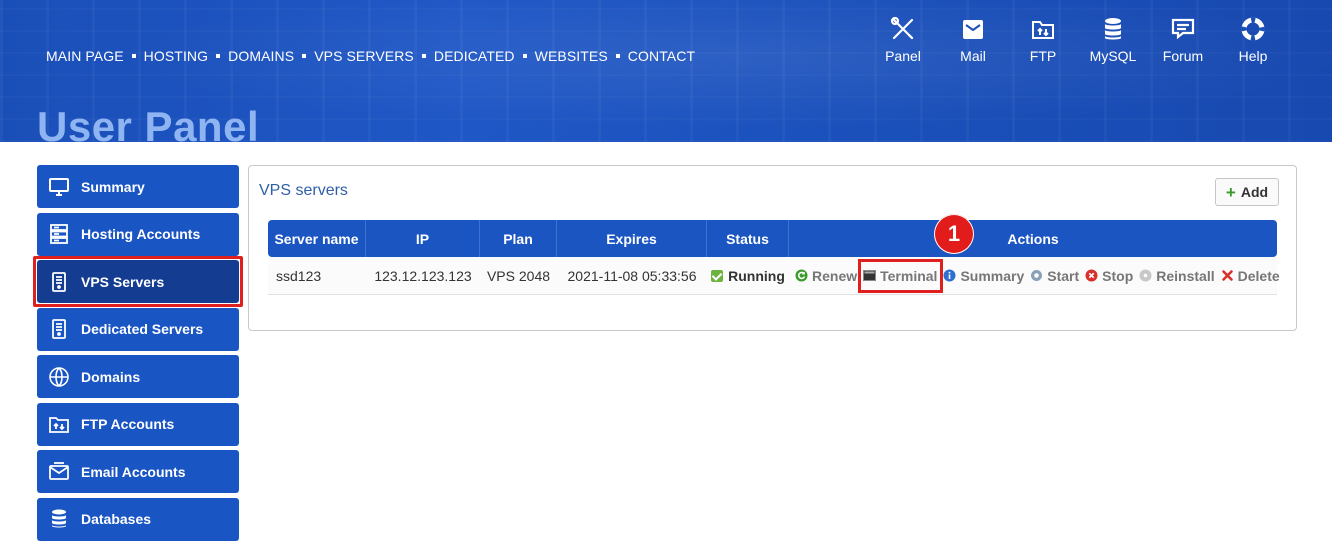  I want to click on action-label: Delete, so click(1258, 275).